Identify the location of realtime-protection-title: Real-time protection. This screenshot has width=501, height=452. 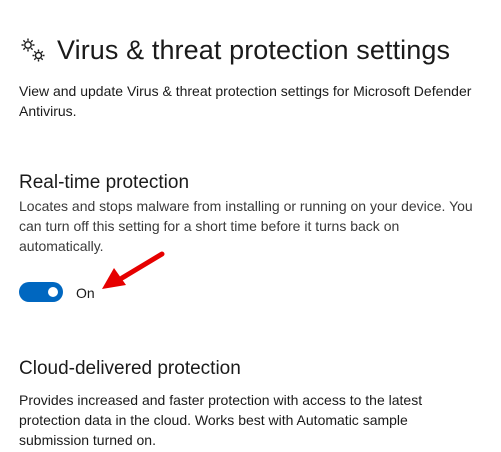
(104, 182).